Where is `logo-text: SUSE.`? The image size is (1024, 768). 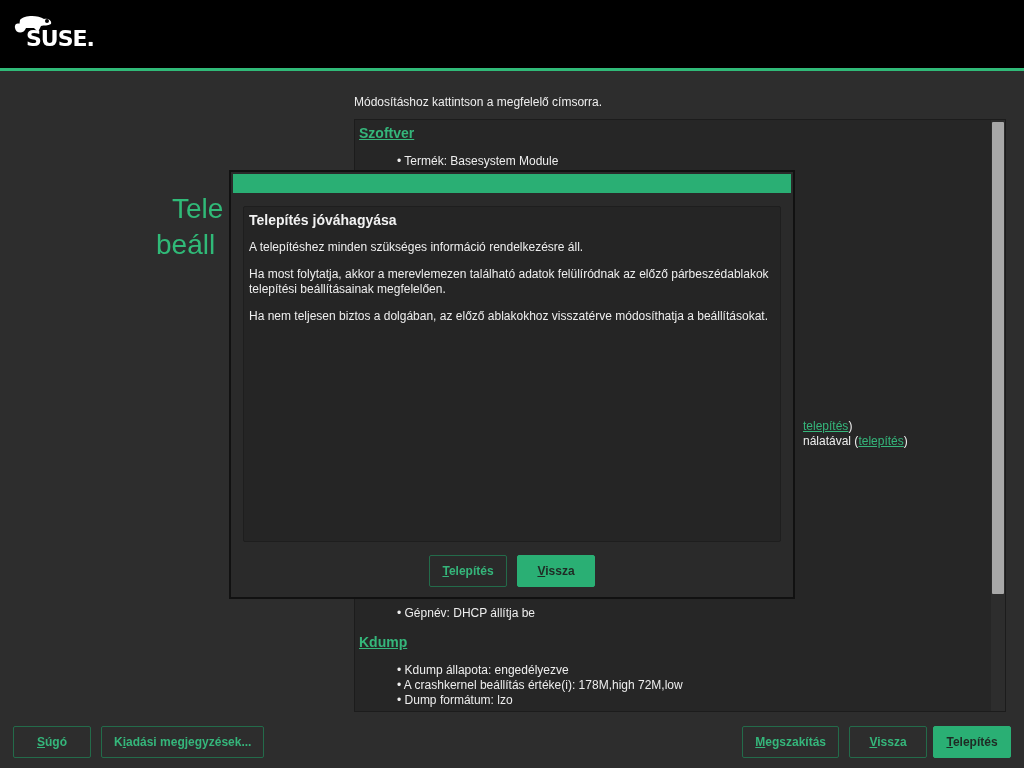 logo-text: SUSE. is located at coordinates (60, 39).